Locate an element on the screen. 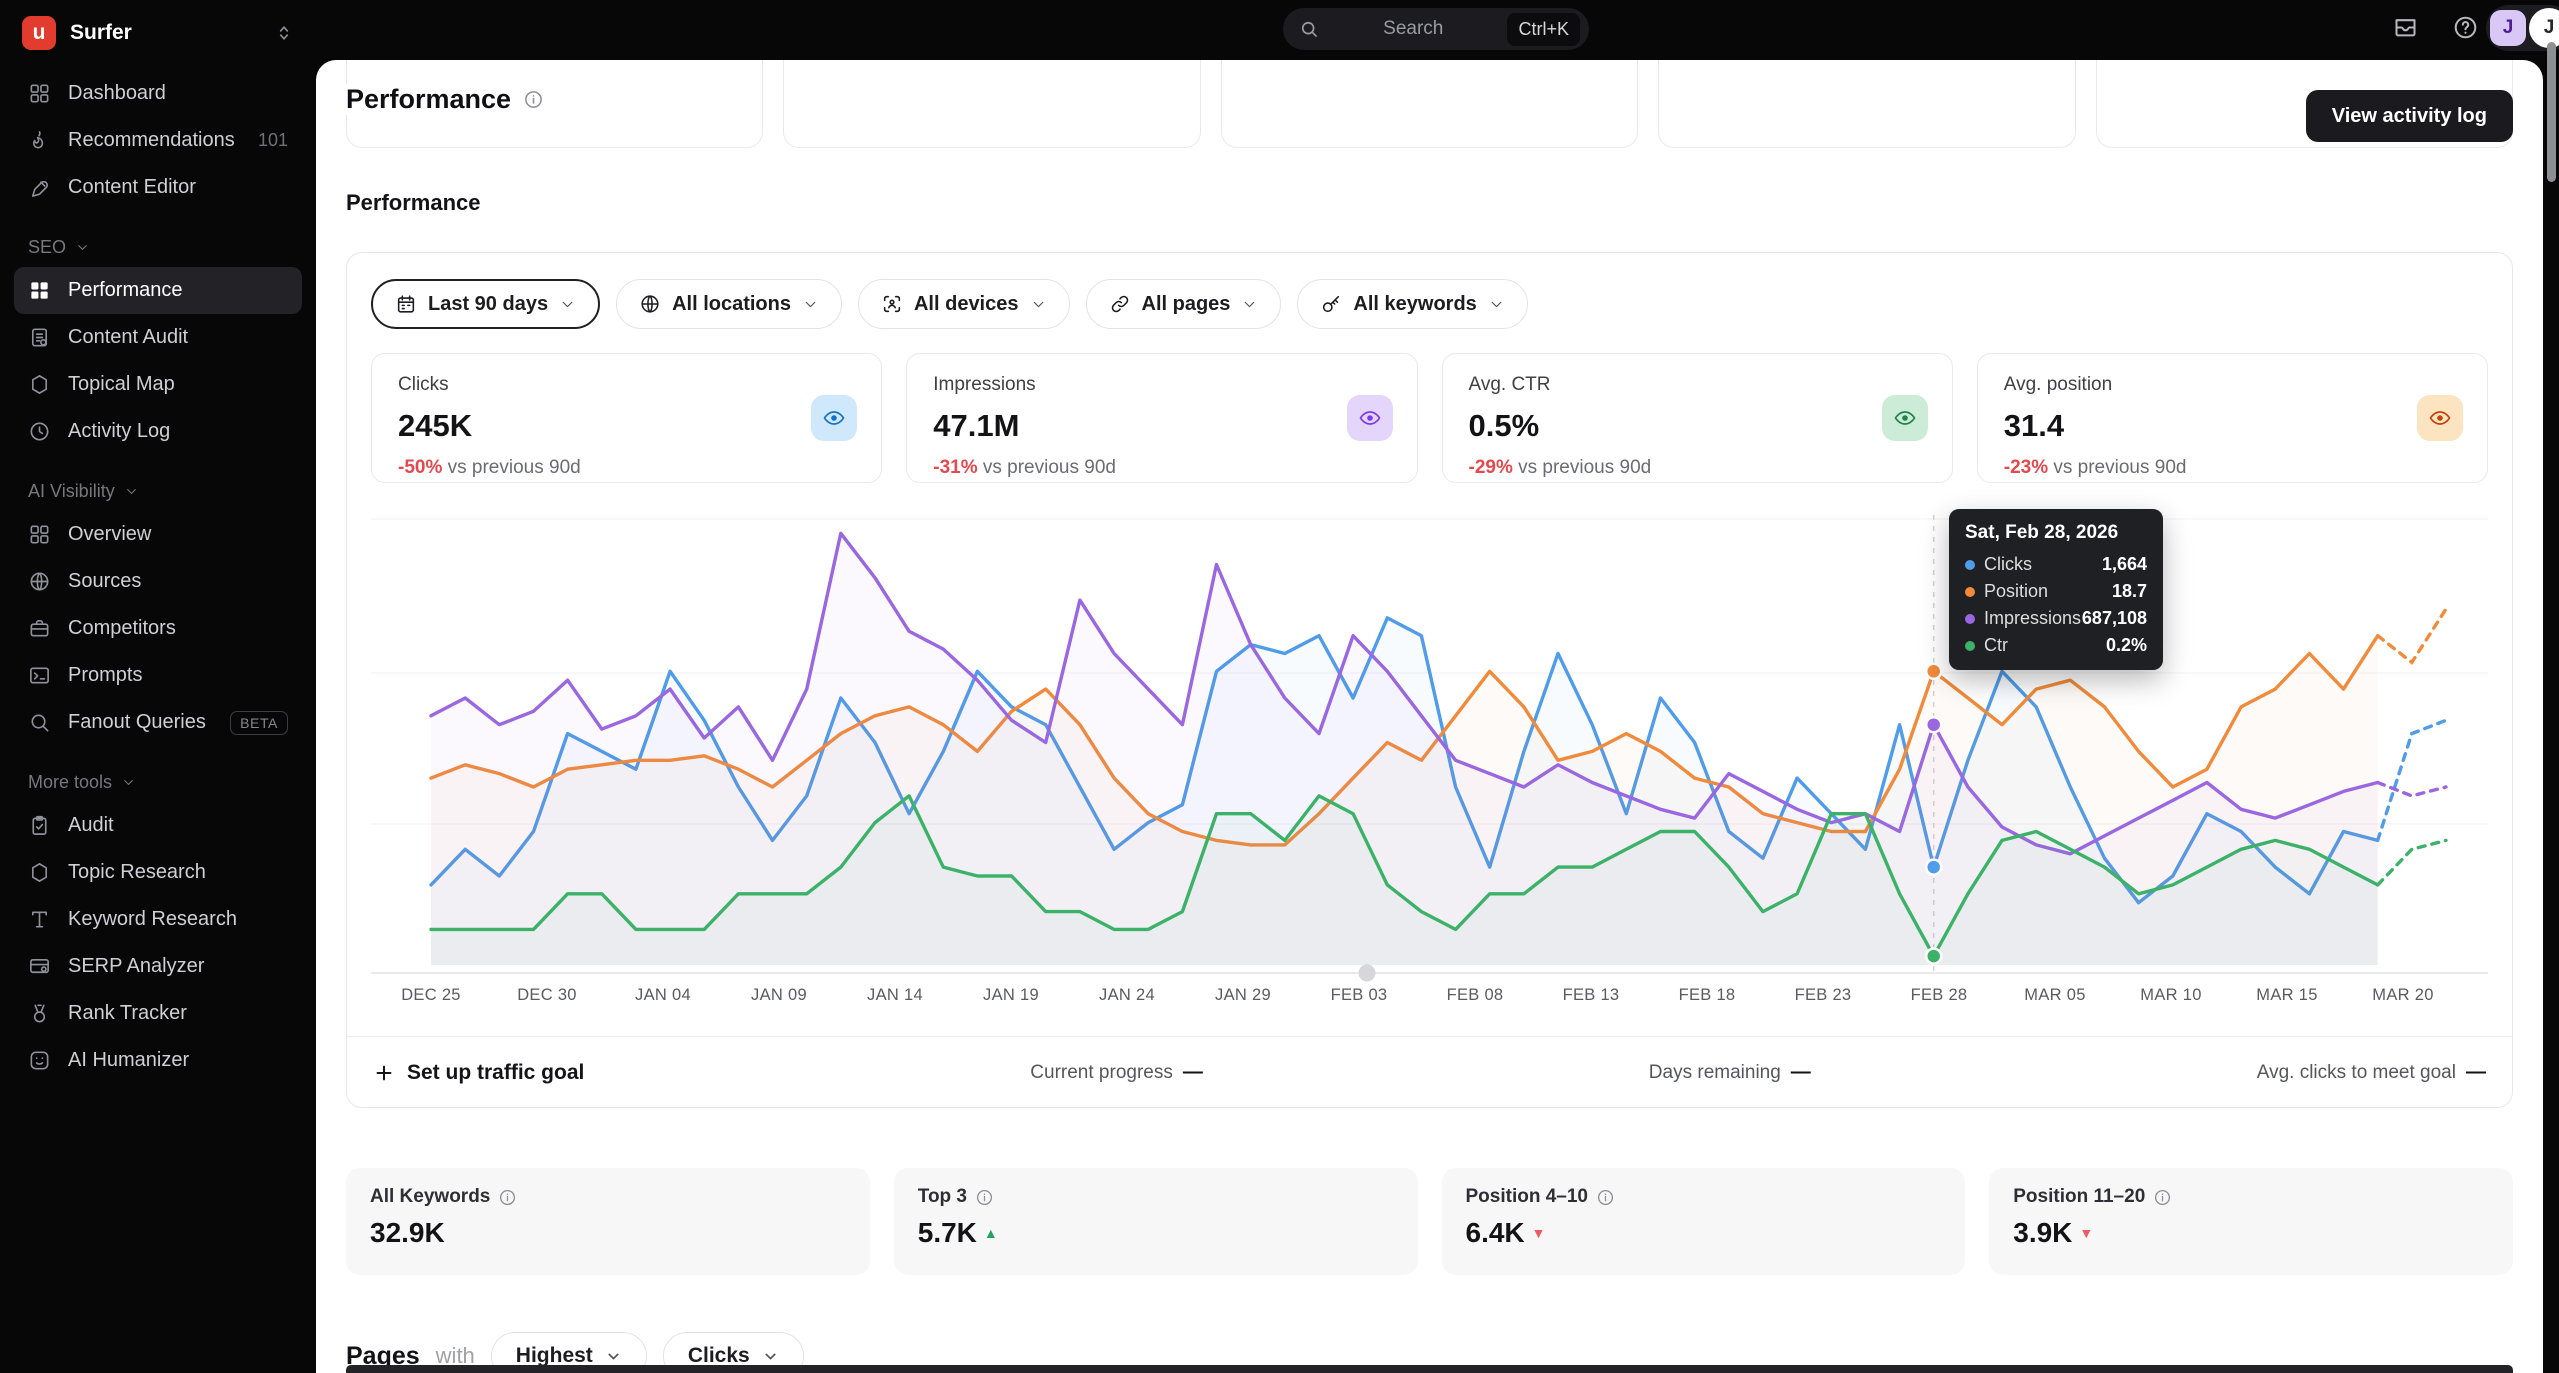 This screenshot has height=1373, width=2559. beta-badge: BETA is located at coordinates (259, 722).